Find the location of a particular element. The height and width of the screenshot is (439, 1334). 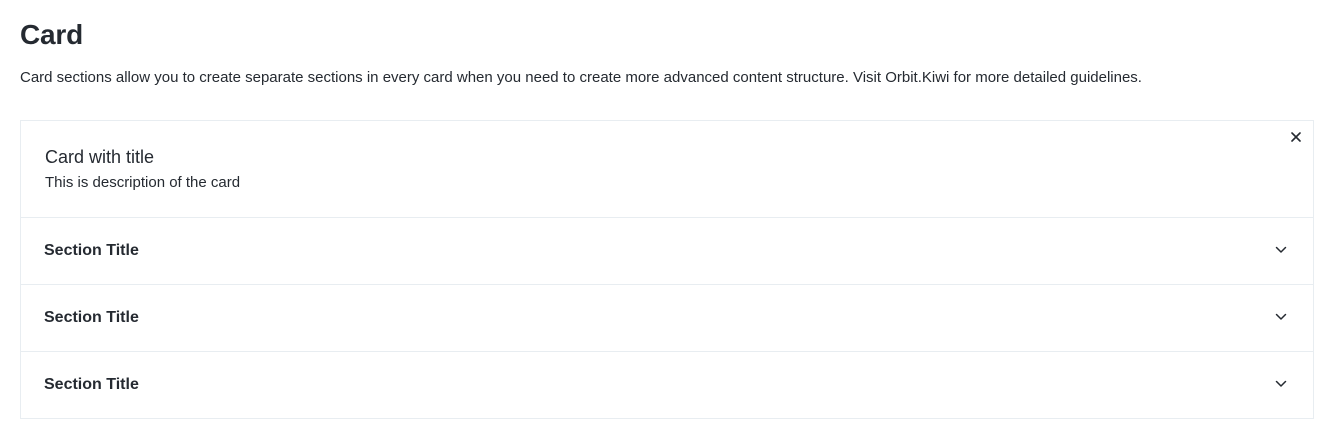

page-title: Card is located at coordinates (51, 34).